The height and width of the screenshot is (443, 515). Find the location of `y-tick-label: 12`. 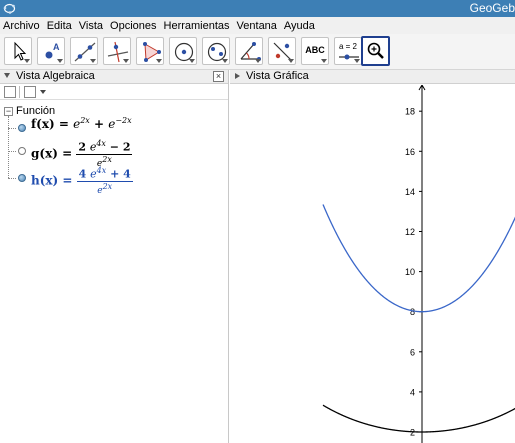

y-tick-label: 12 is located at coordinates (410, 232).